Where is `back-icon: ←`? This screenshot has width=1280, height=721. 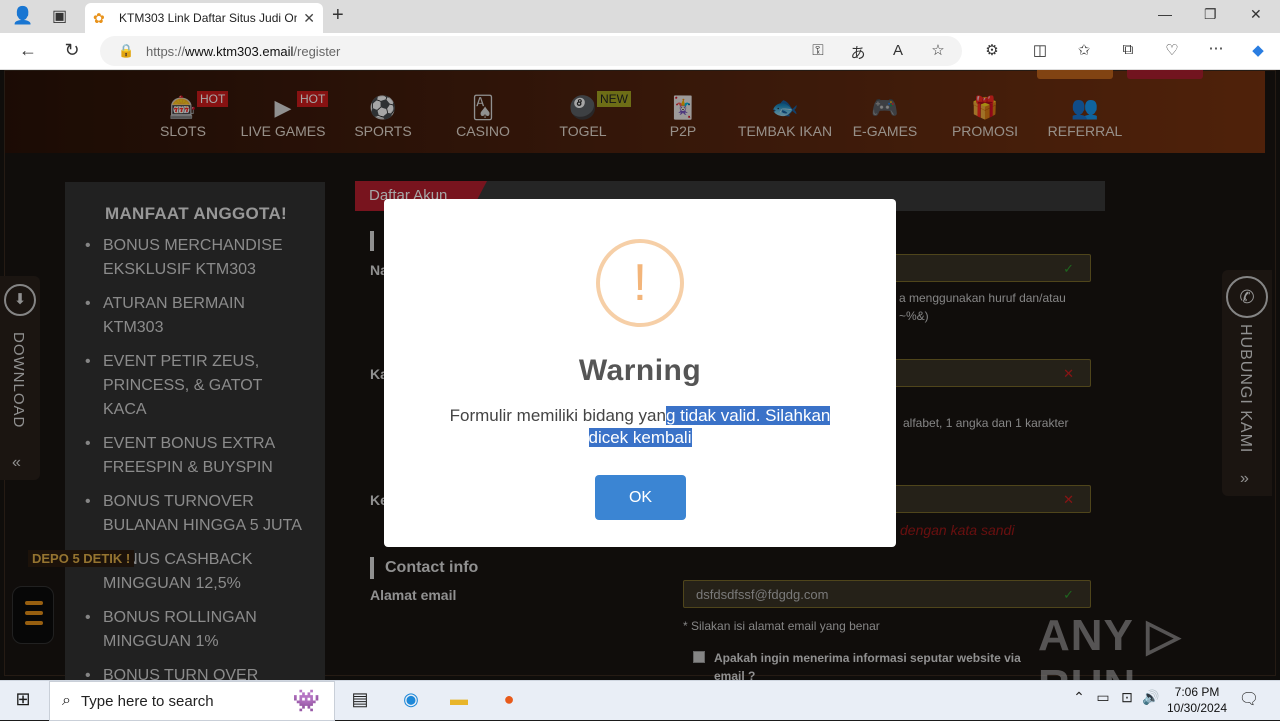
back-icon: ← is located at coordinates (28, 50).